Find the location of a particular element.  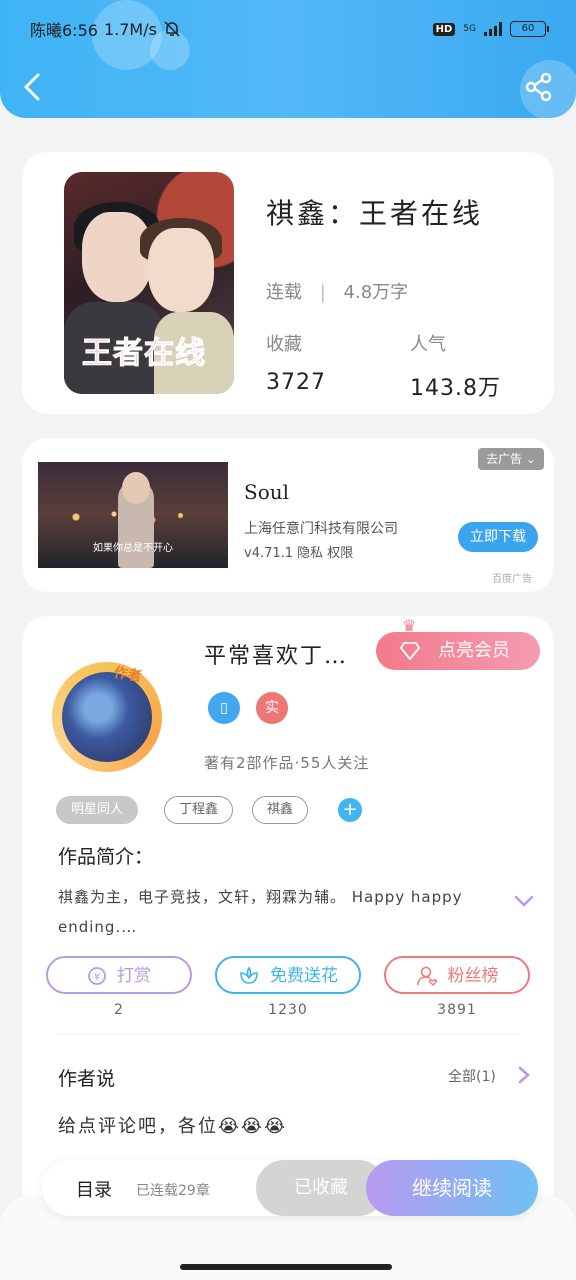

tip-button: ¥ 打赏 is located at coordinates (119, 975).